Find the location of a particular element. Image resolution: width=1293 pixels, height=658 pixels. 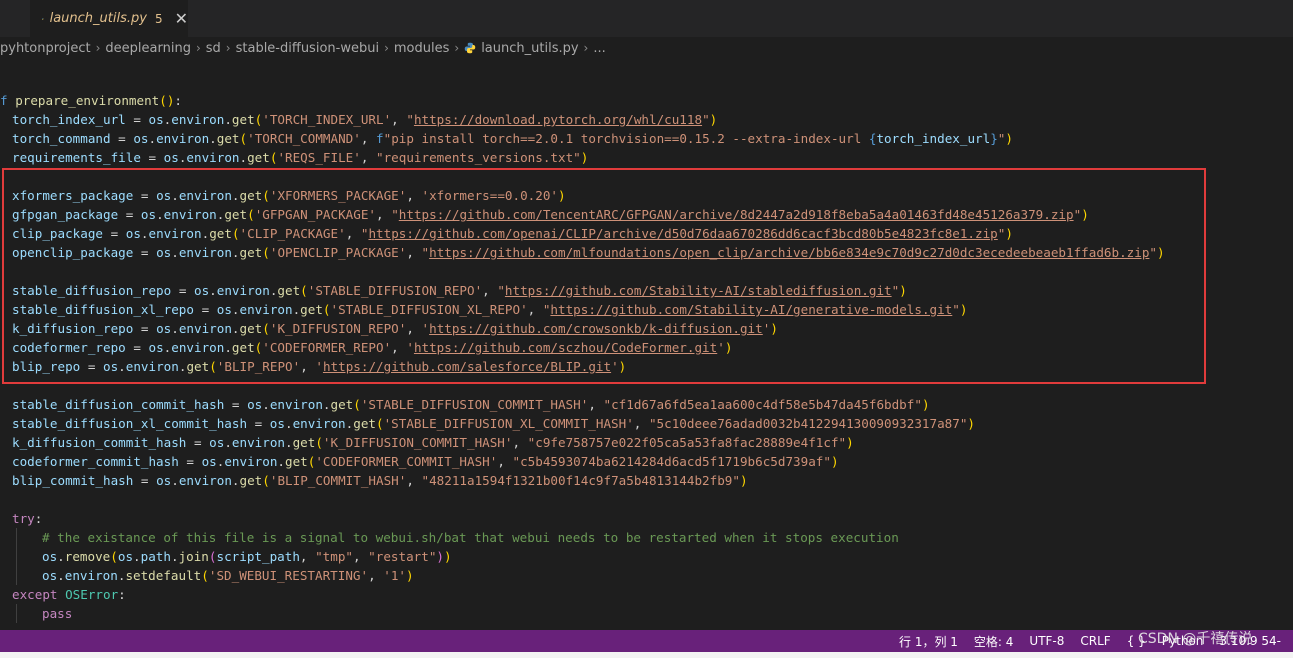

breadcrumb-item: deeplearning is located at coordinates (148, 48).